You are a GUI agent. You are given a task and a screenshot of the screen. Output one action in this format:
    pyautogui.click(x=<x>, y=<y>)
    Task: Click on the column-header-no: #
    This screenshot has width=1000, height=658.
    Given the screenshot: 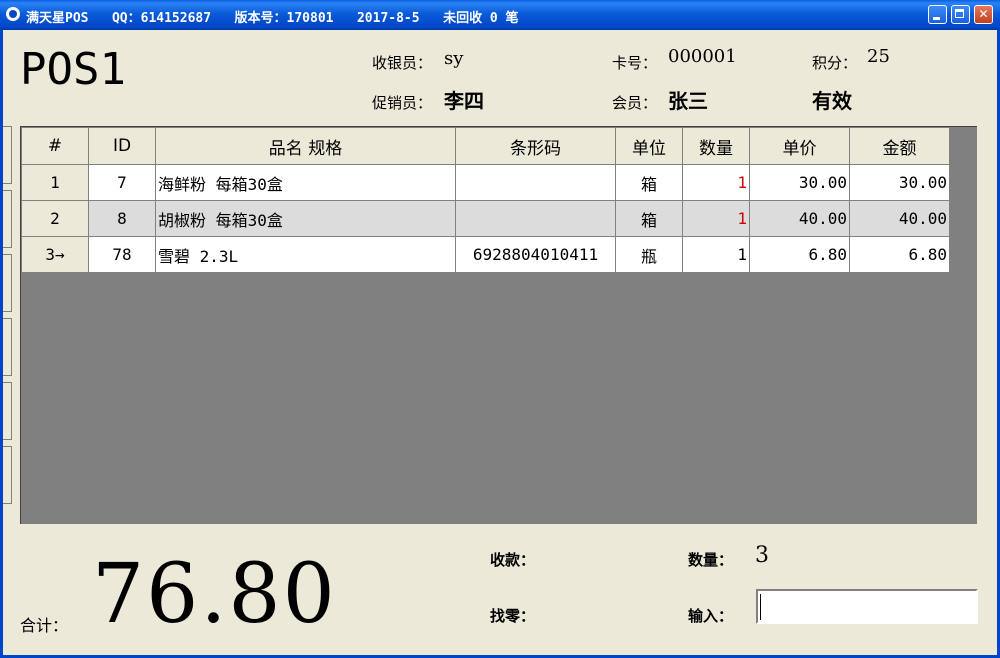 What is the action you would take?
    pyautogui.click(x=55, y=146)
    